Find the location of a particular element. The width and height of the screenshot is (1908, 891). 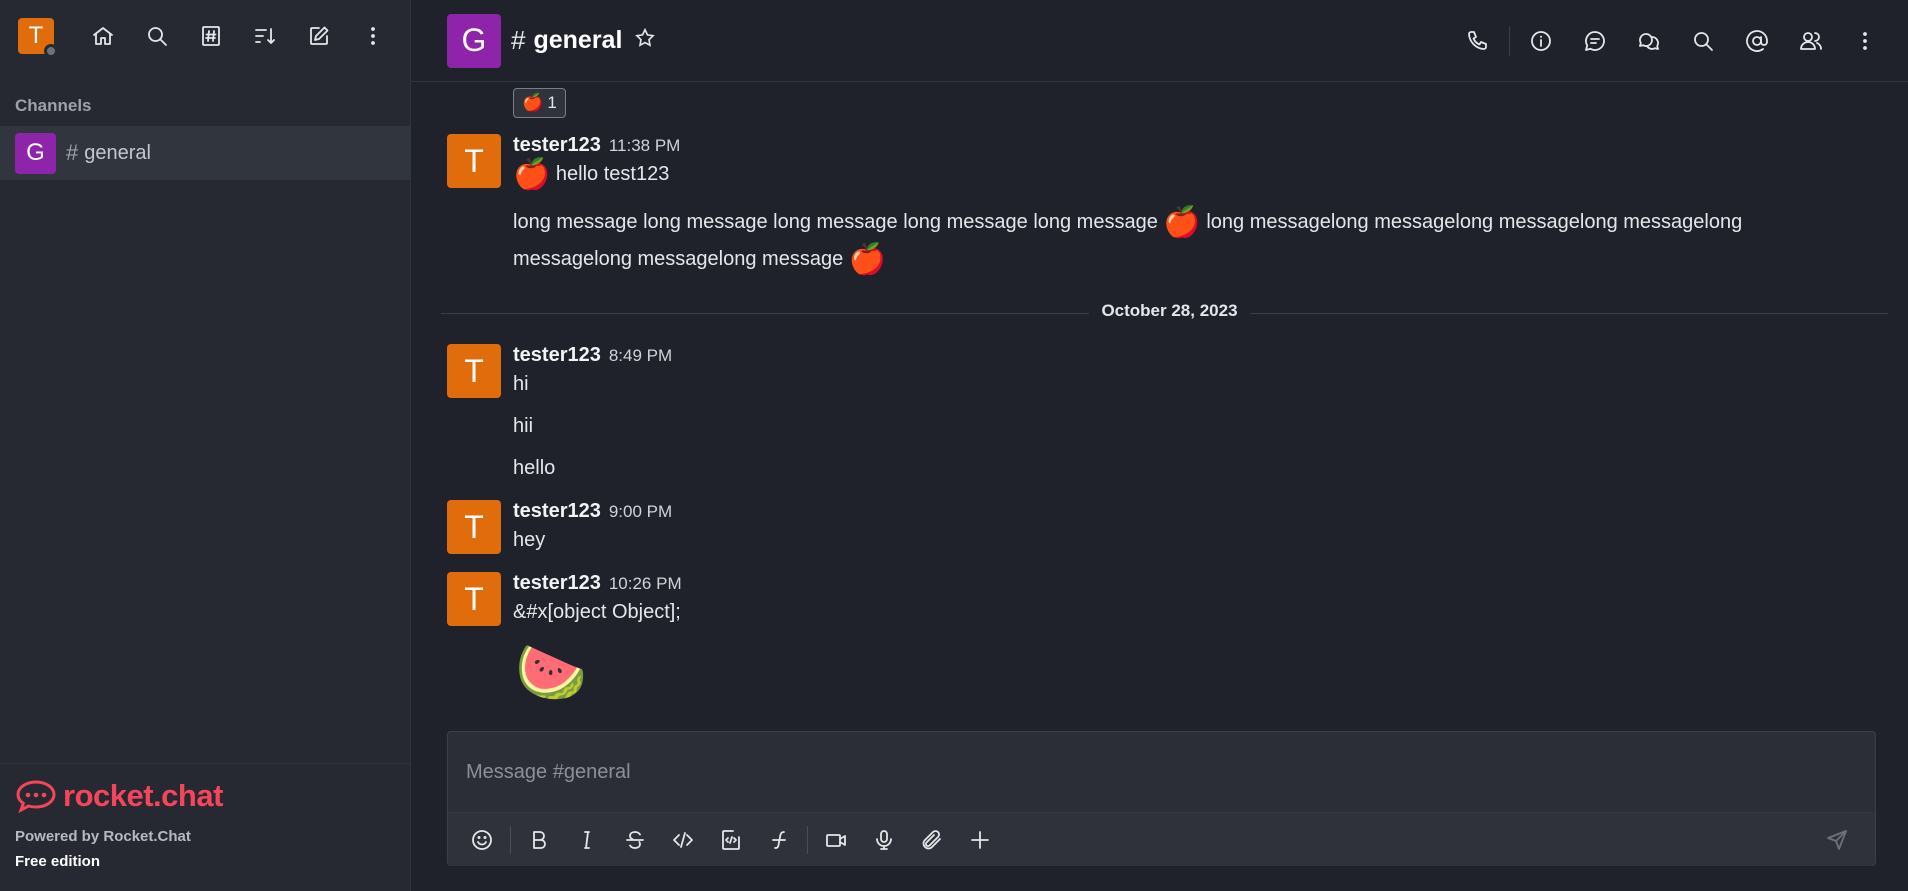

user-avatar: T is located at coordinates (38, 38).